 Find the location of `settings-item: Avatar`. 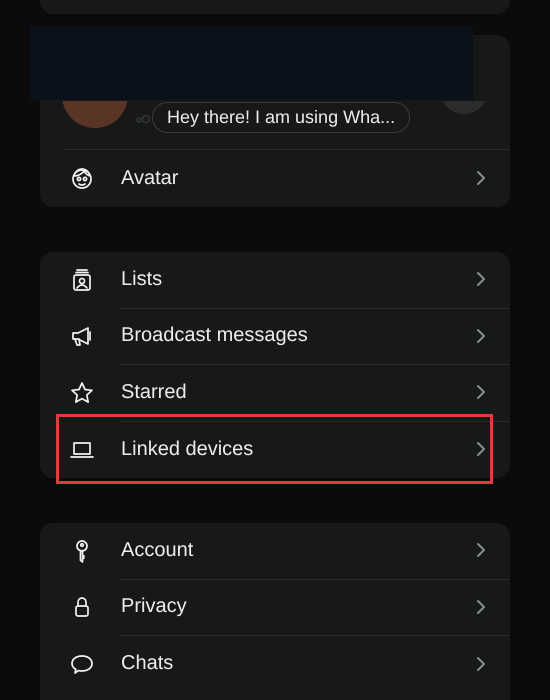

settings-item: Avatar is located at coordinates (315, 178).